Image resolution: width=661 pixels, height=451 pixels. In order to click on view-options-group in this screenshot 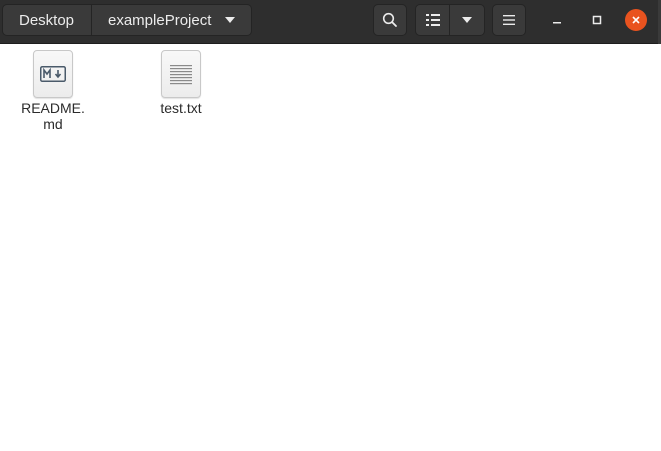, I will do `click(450, 20)`.